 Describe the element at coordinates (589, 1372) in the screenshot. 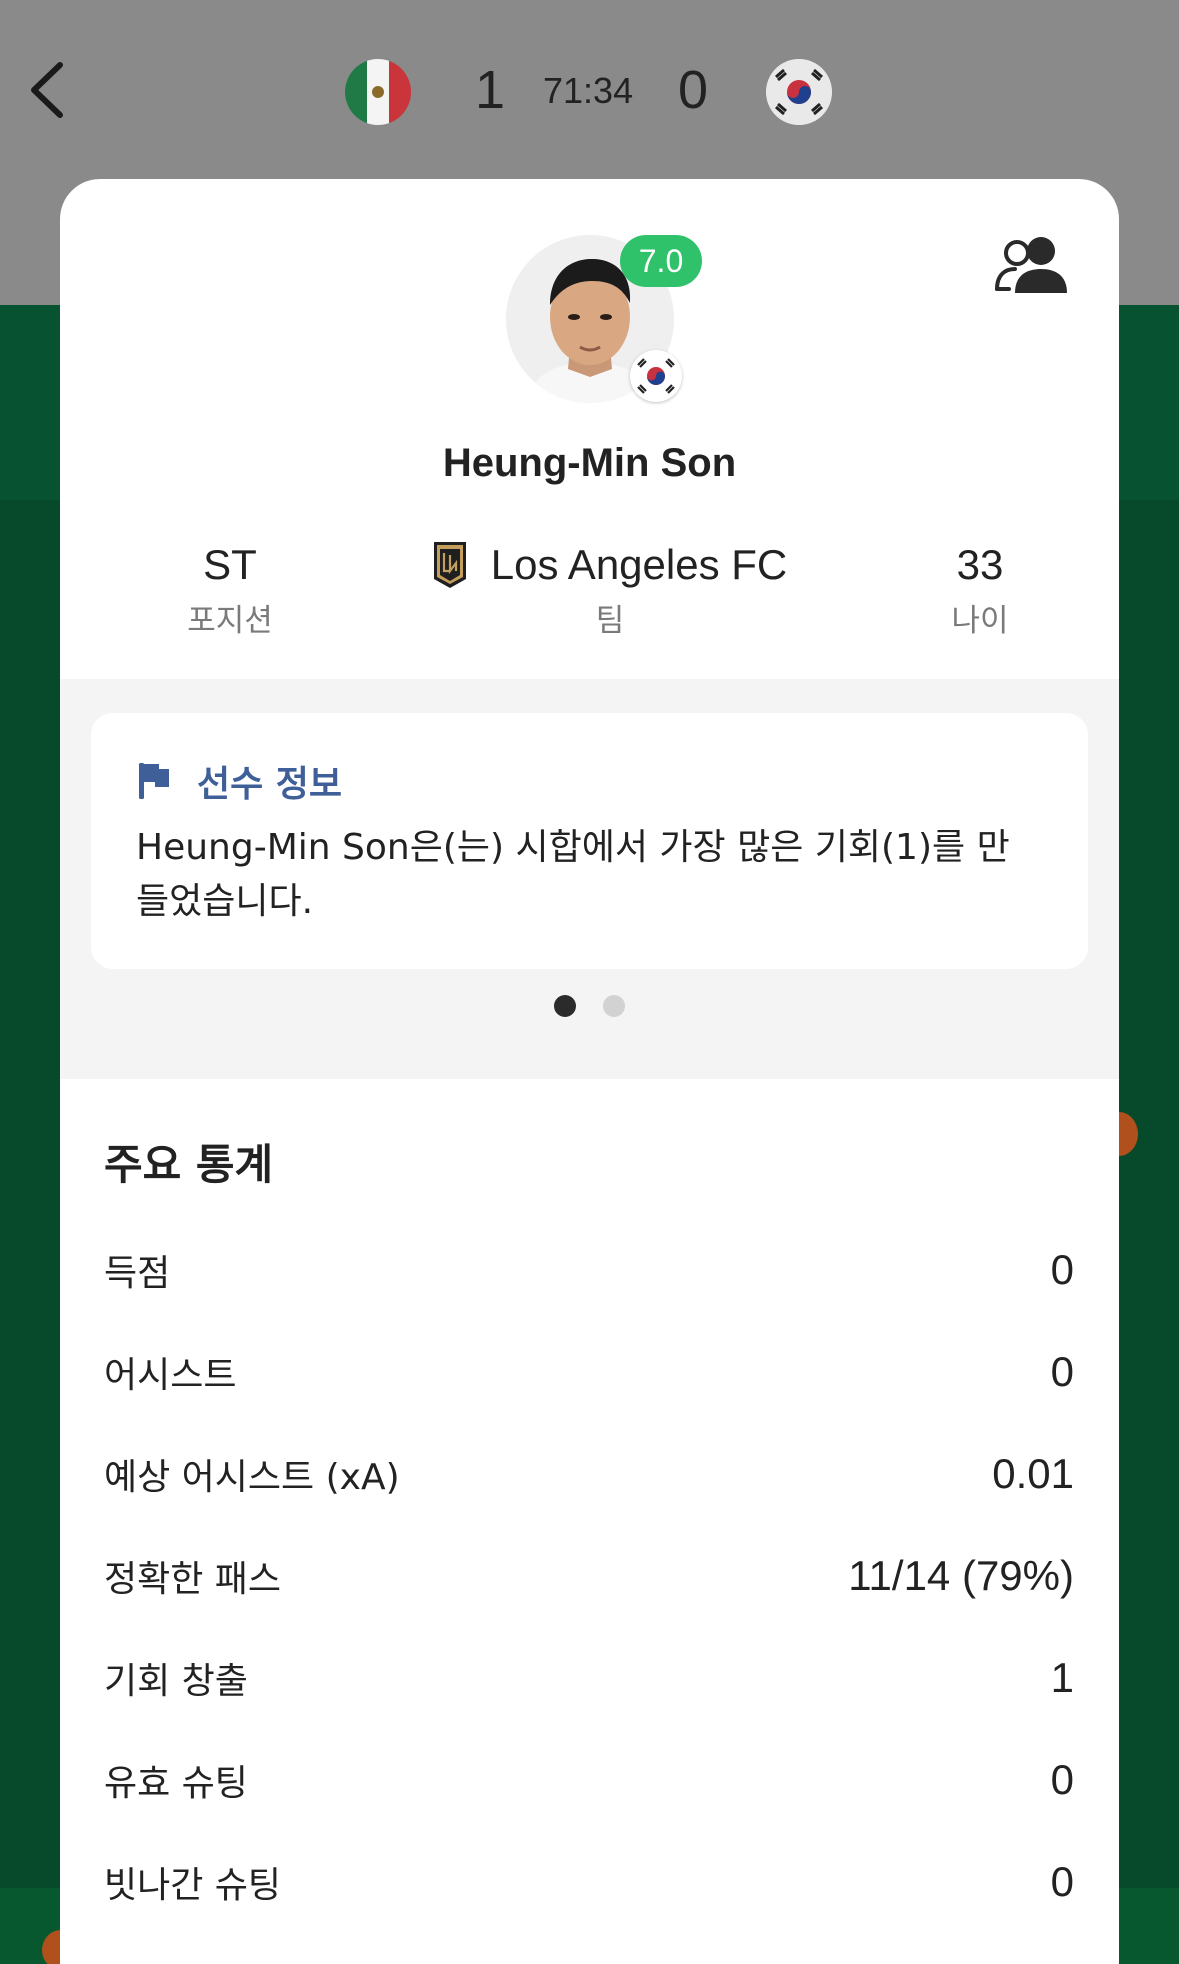

I see `stat-row: 어시스트 0` at that location.